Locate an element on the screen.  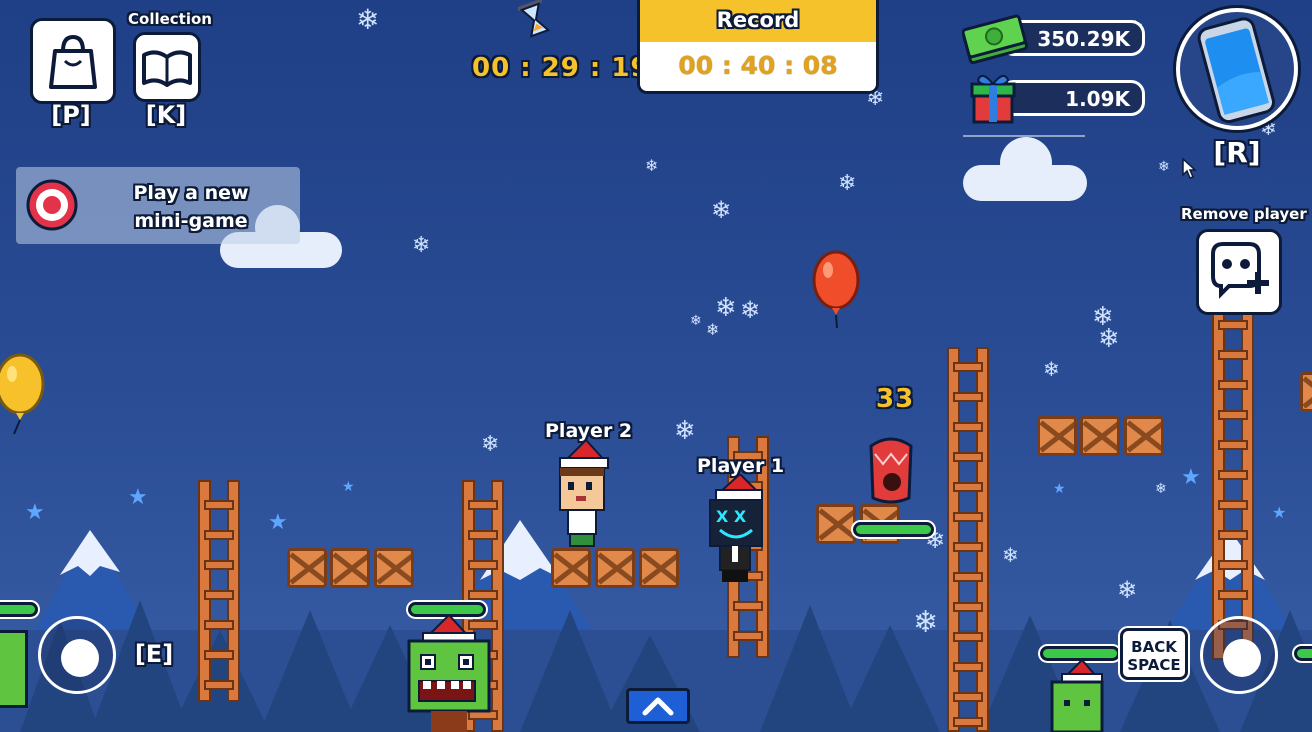
svg-text: X X is located at coordinates (731, 516).